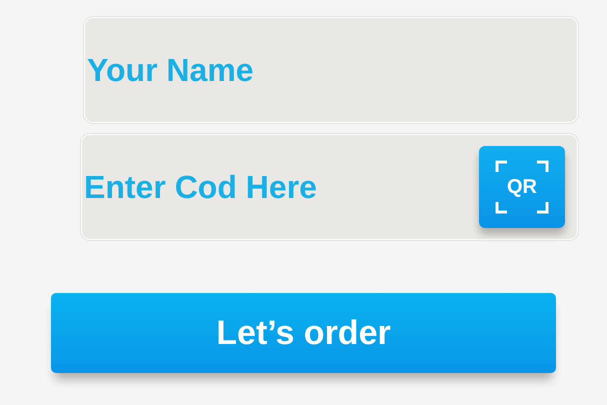  What do you see at coordinates (522, 187) in the screenshot?
I see `qr-scan-button: QR` at bounding box center [522, 187].